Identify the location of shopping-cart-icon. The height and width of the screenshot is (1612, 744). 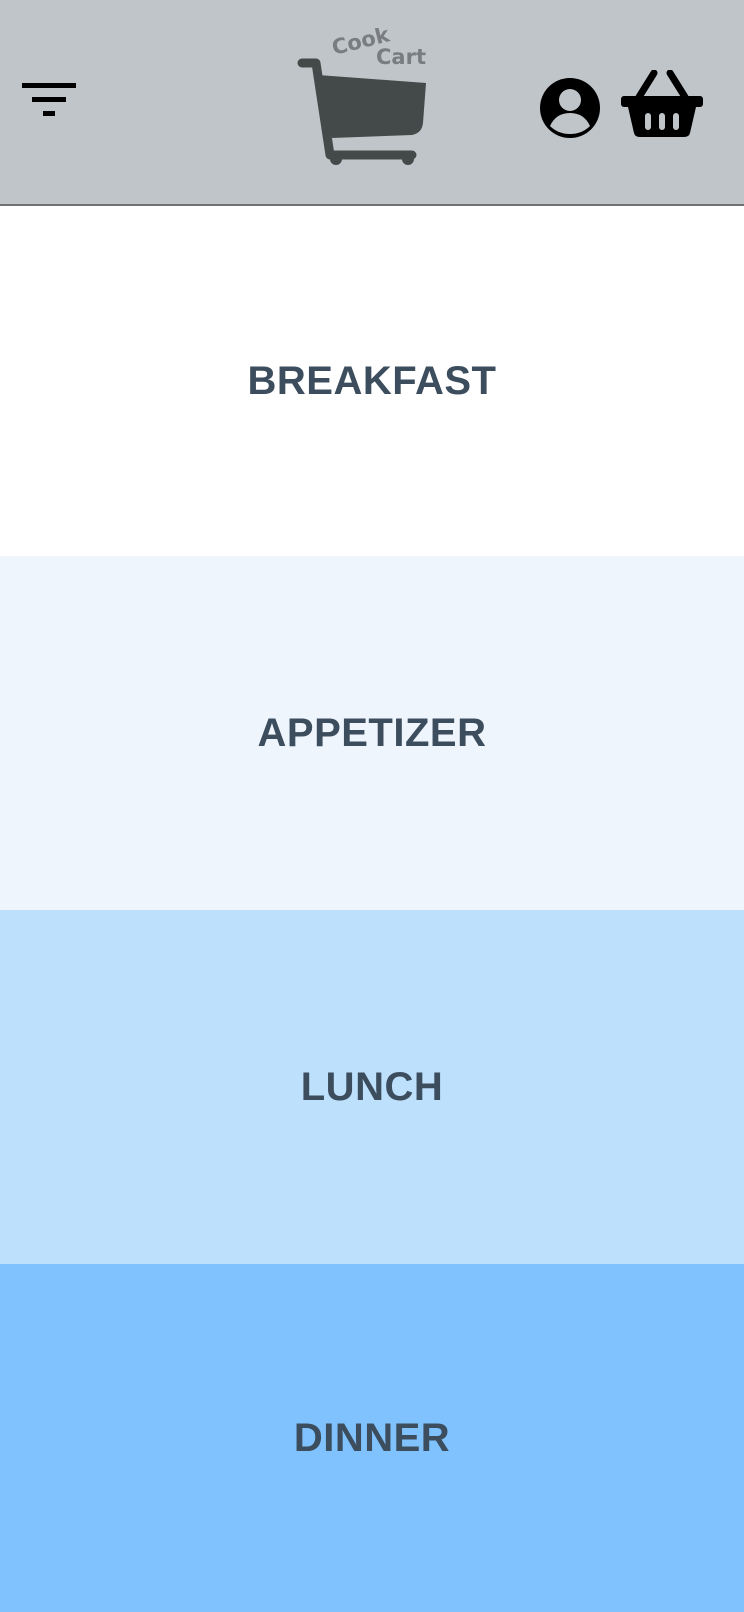
(361, 111).